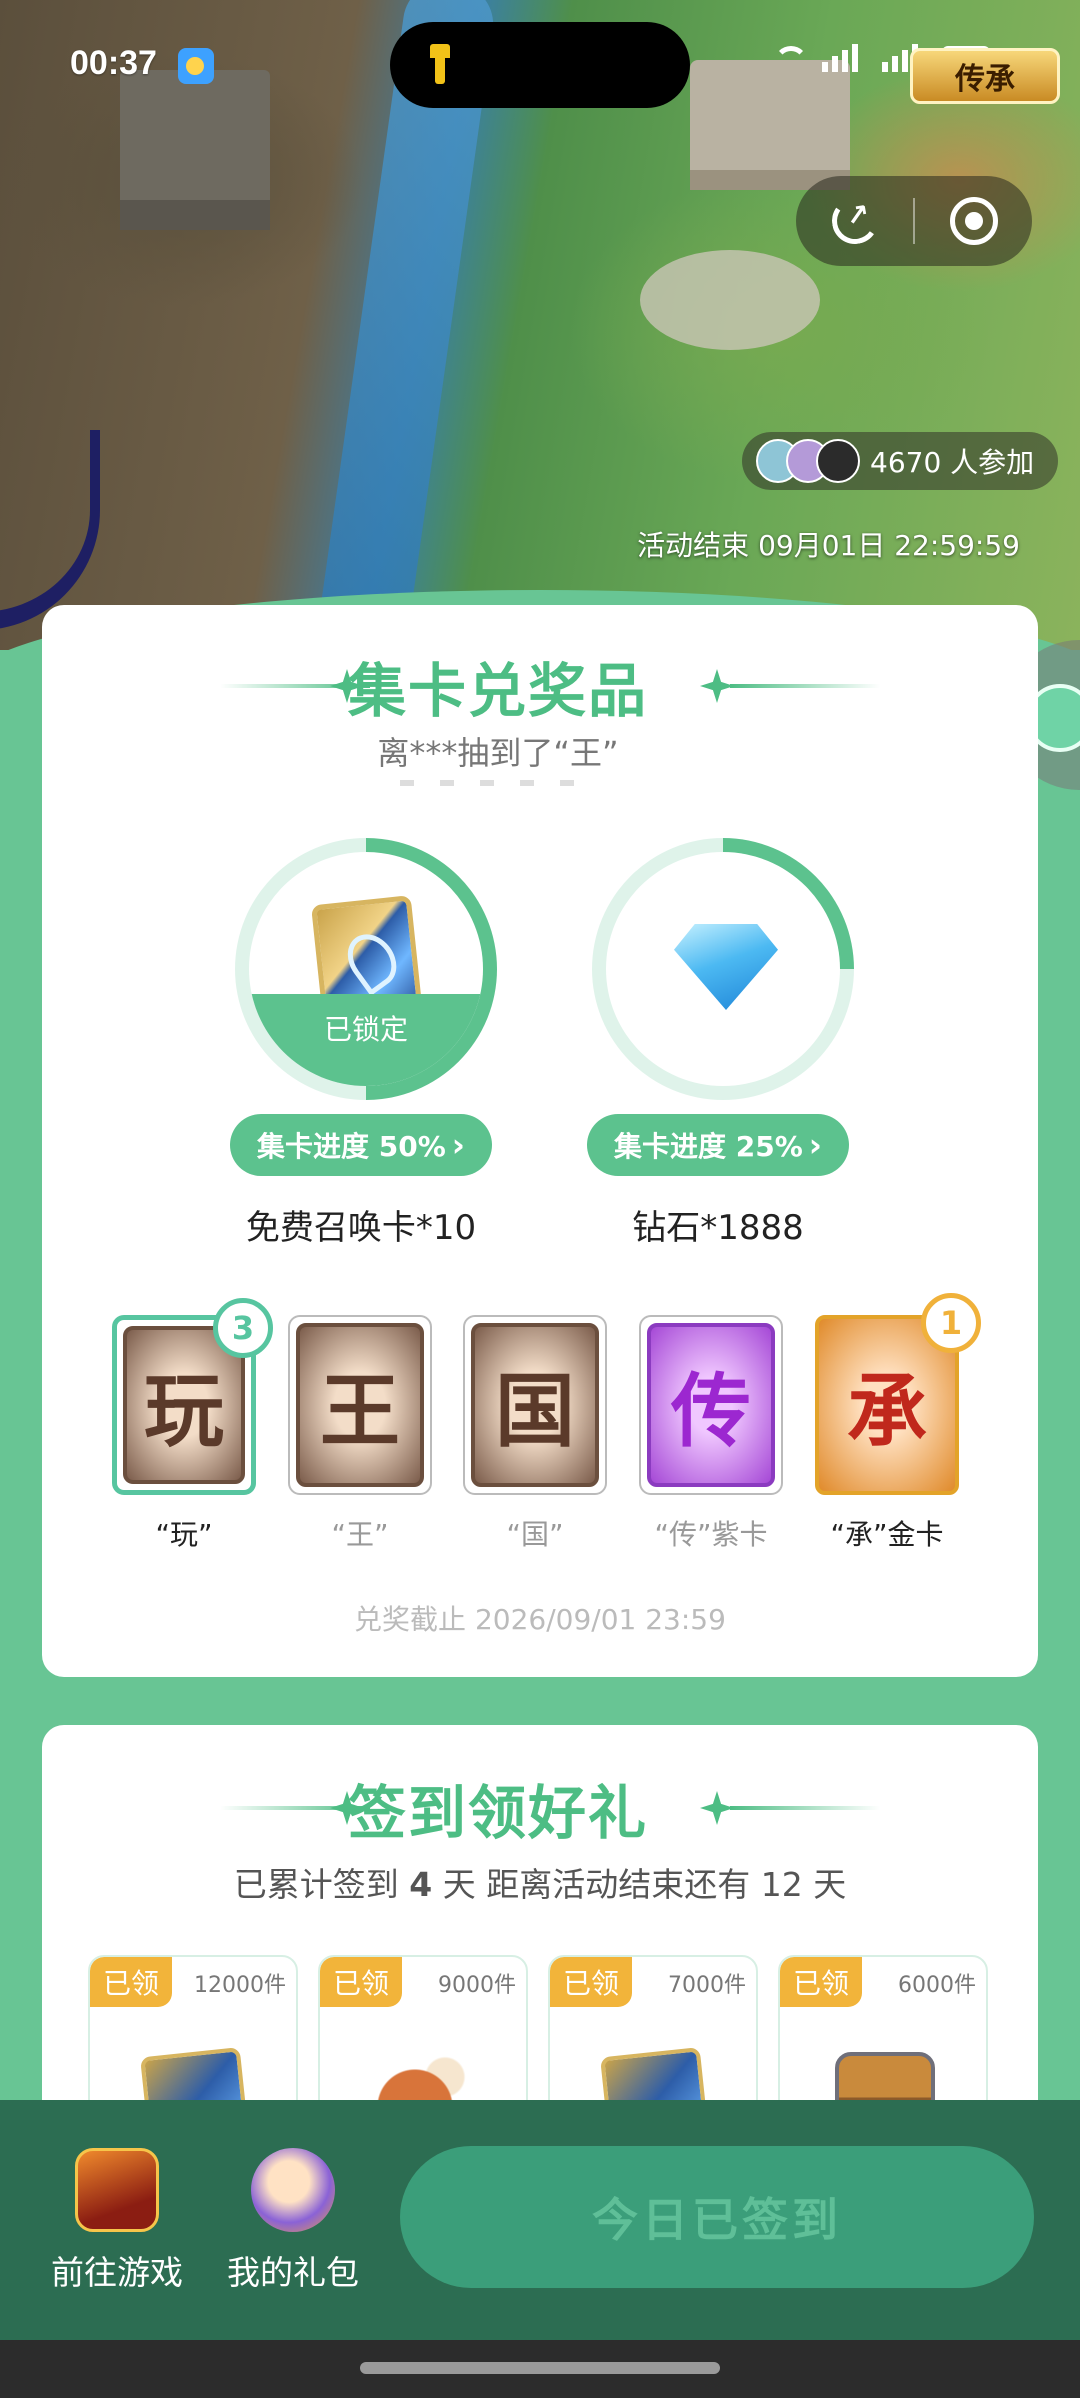  I want to click on letter-card-cheng: 承 1 “承”金卡, so click(898, 1423).